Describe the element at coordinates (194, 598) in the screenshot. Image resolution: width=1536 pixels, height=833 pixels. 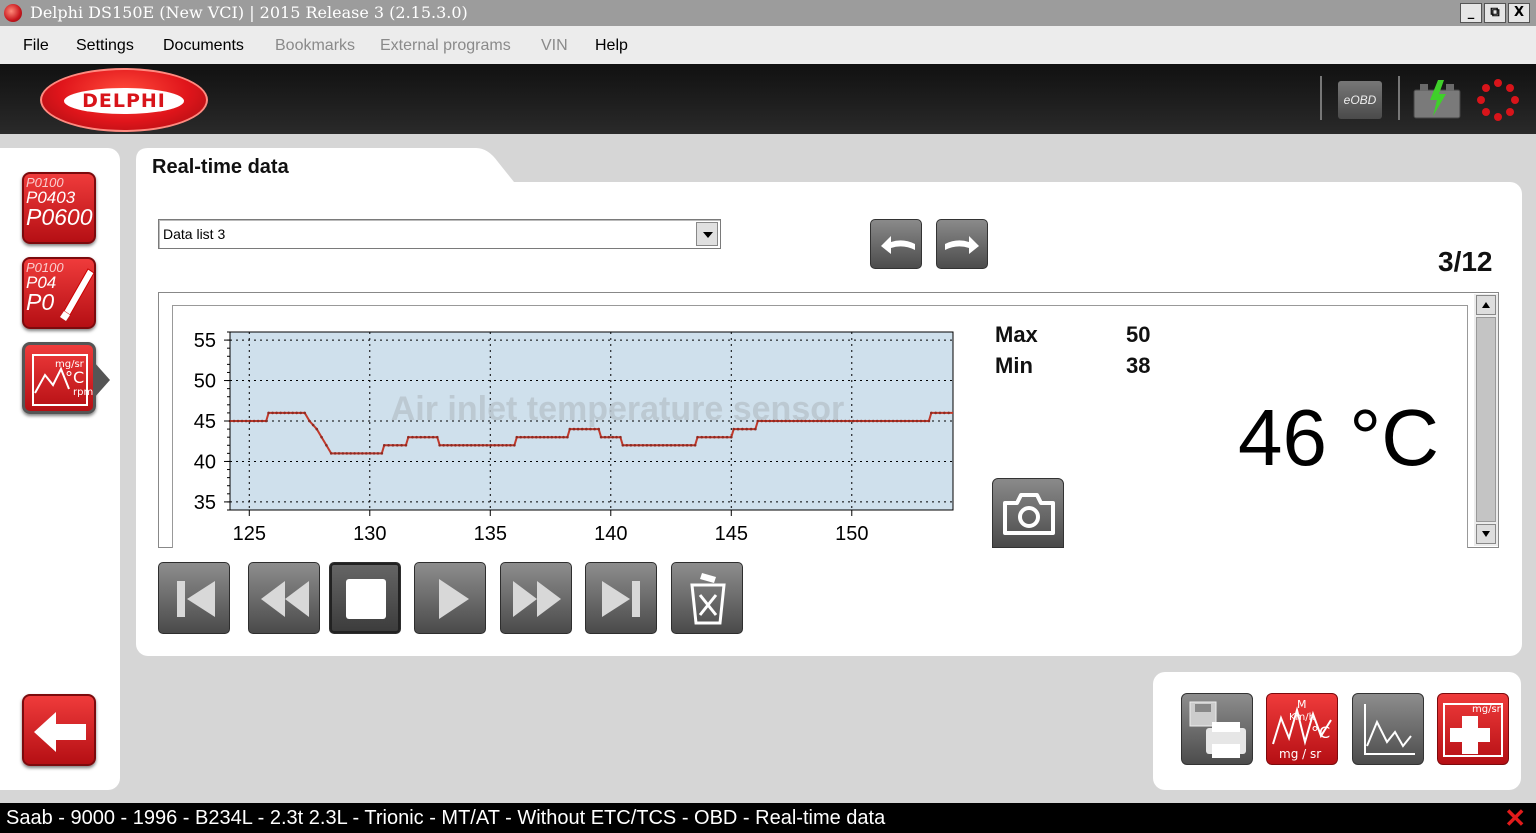
I see `skip-to-start-button` at that location.